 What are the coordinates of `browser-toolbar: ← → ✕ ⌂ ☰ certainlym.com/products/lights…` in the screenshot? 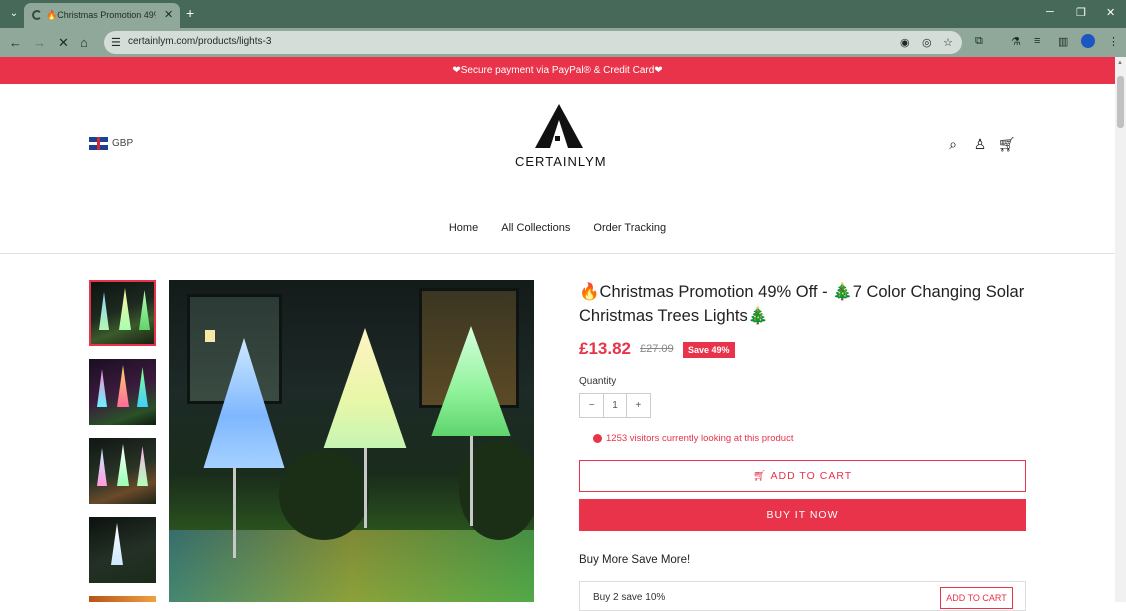 It's located at (563, 42).